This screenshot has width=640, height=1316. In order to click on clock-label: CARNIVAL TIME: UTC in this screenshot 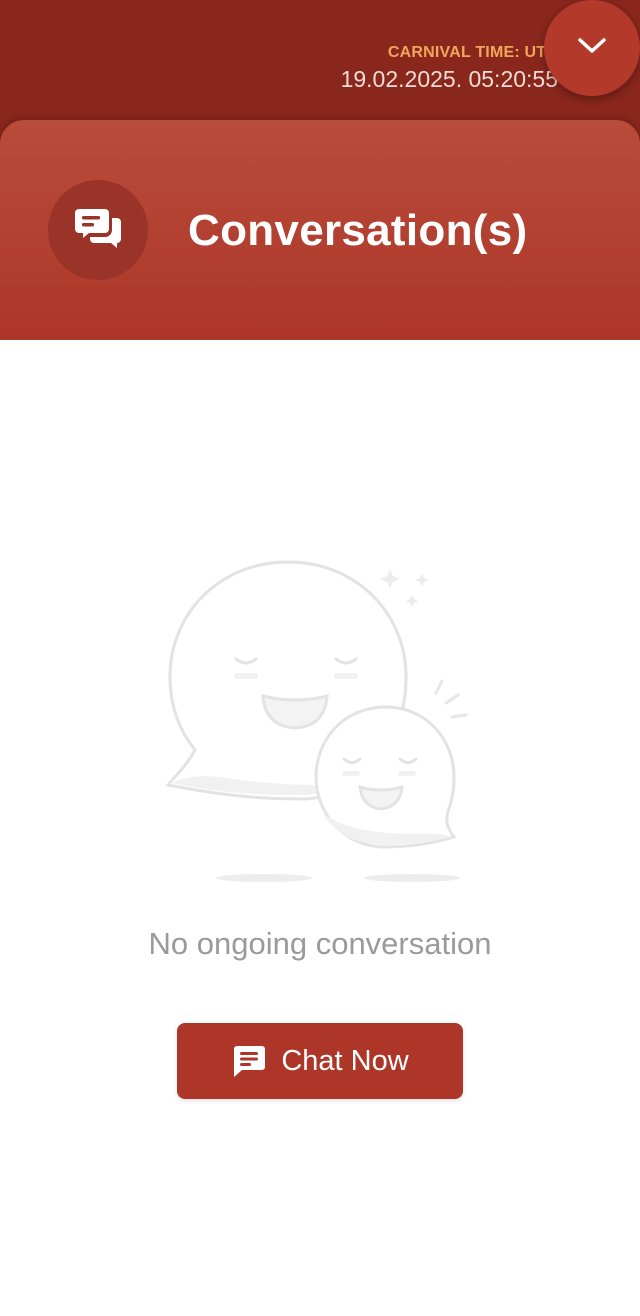, I will do `click(472, 52)`.